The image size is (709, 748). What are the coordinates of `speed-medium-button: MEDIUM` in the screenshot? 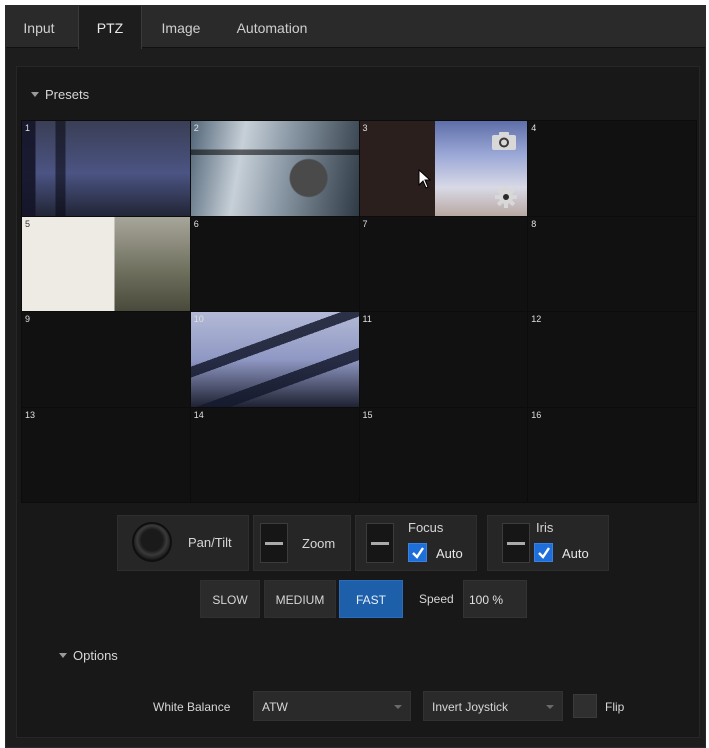 It's located at (300, 599).